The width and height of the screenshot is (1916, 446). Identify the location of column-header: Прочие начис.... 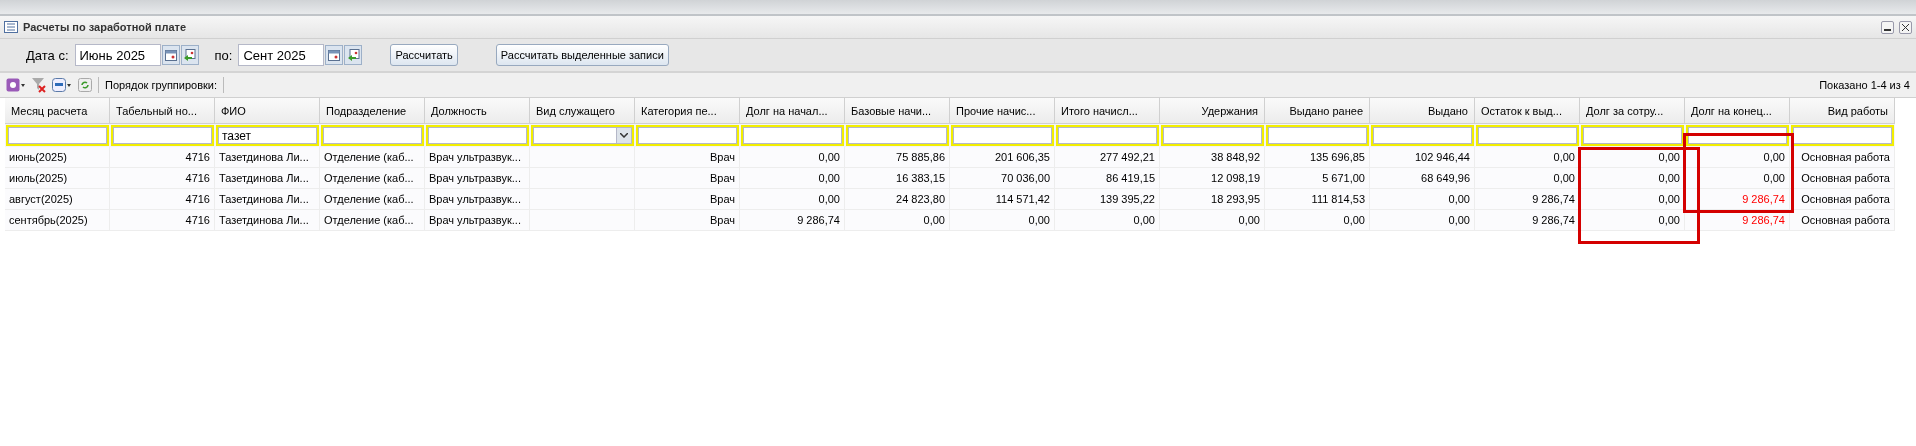
(1002, 111).